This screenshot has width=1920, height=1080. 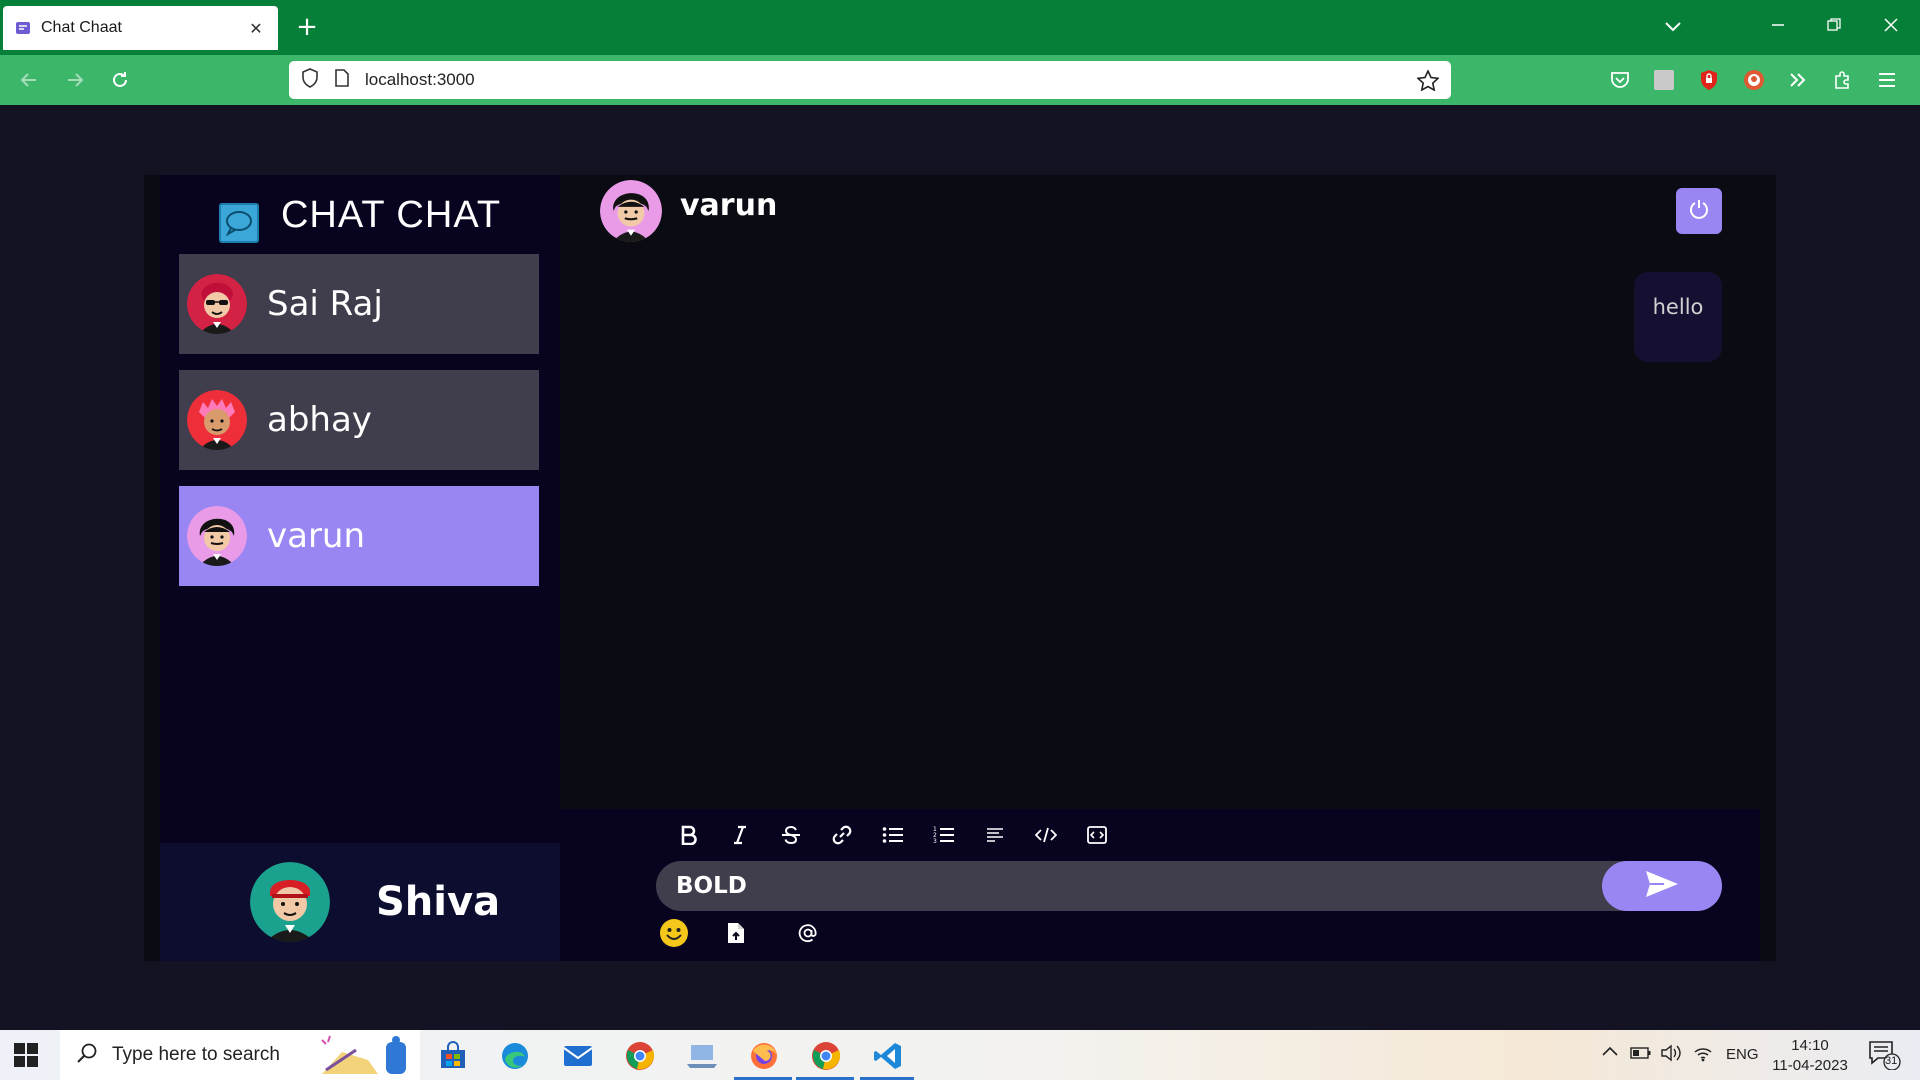 I want to click on bullet-list-icon, so click(x=893, y=837).